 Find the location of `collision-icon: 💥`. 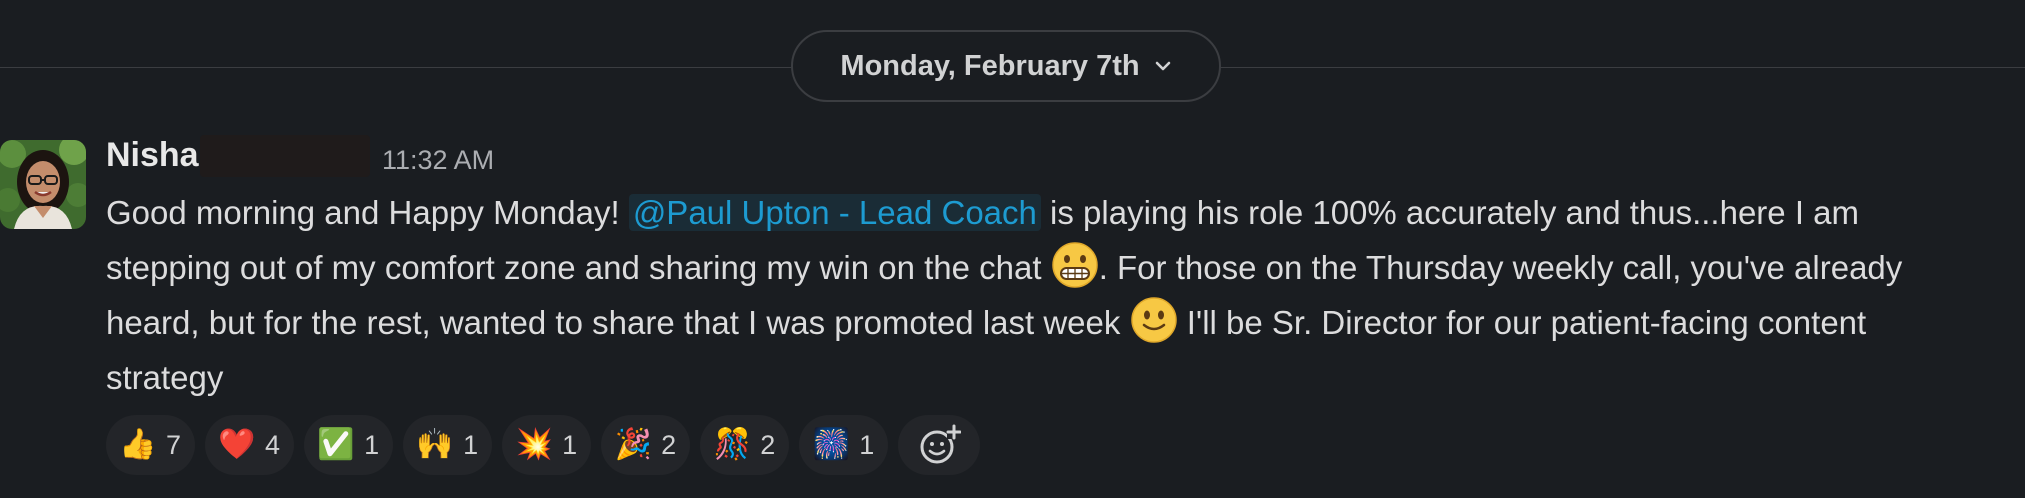

collision-icon: 💥 is located at coordinates (534, 444).